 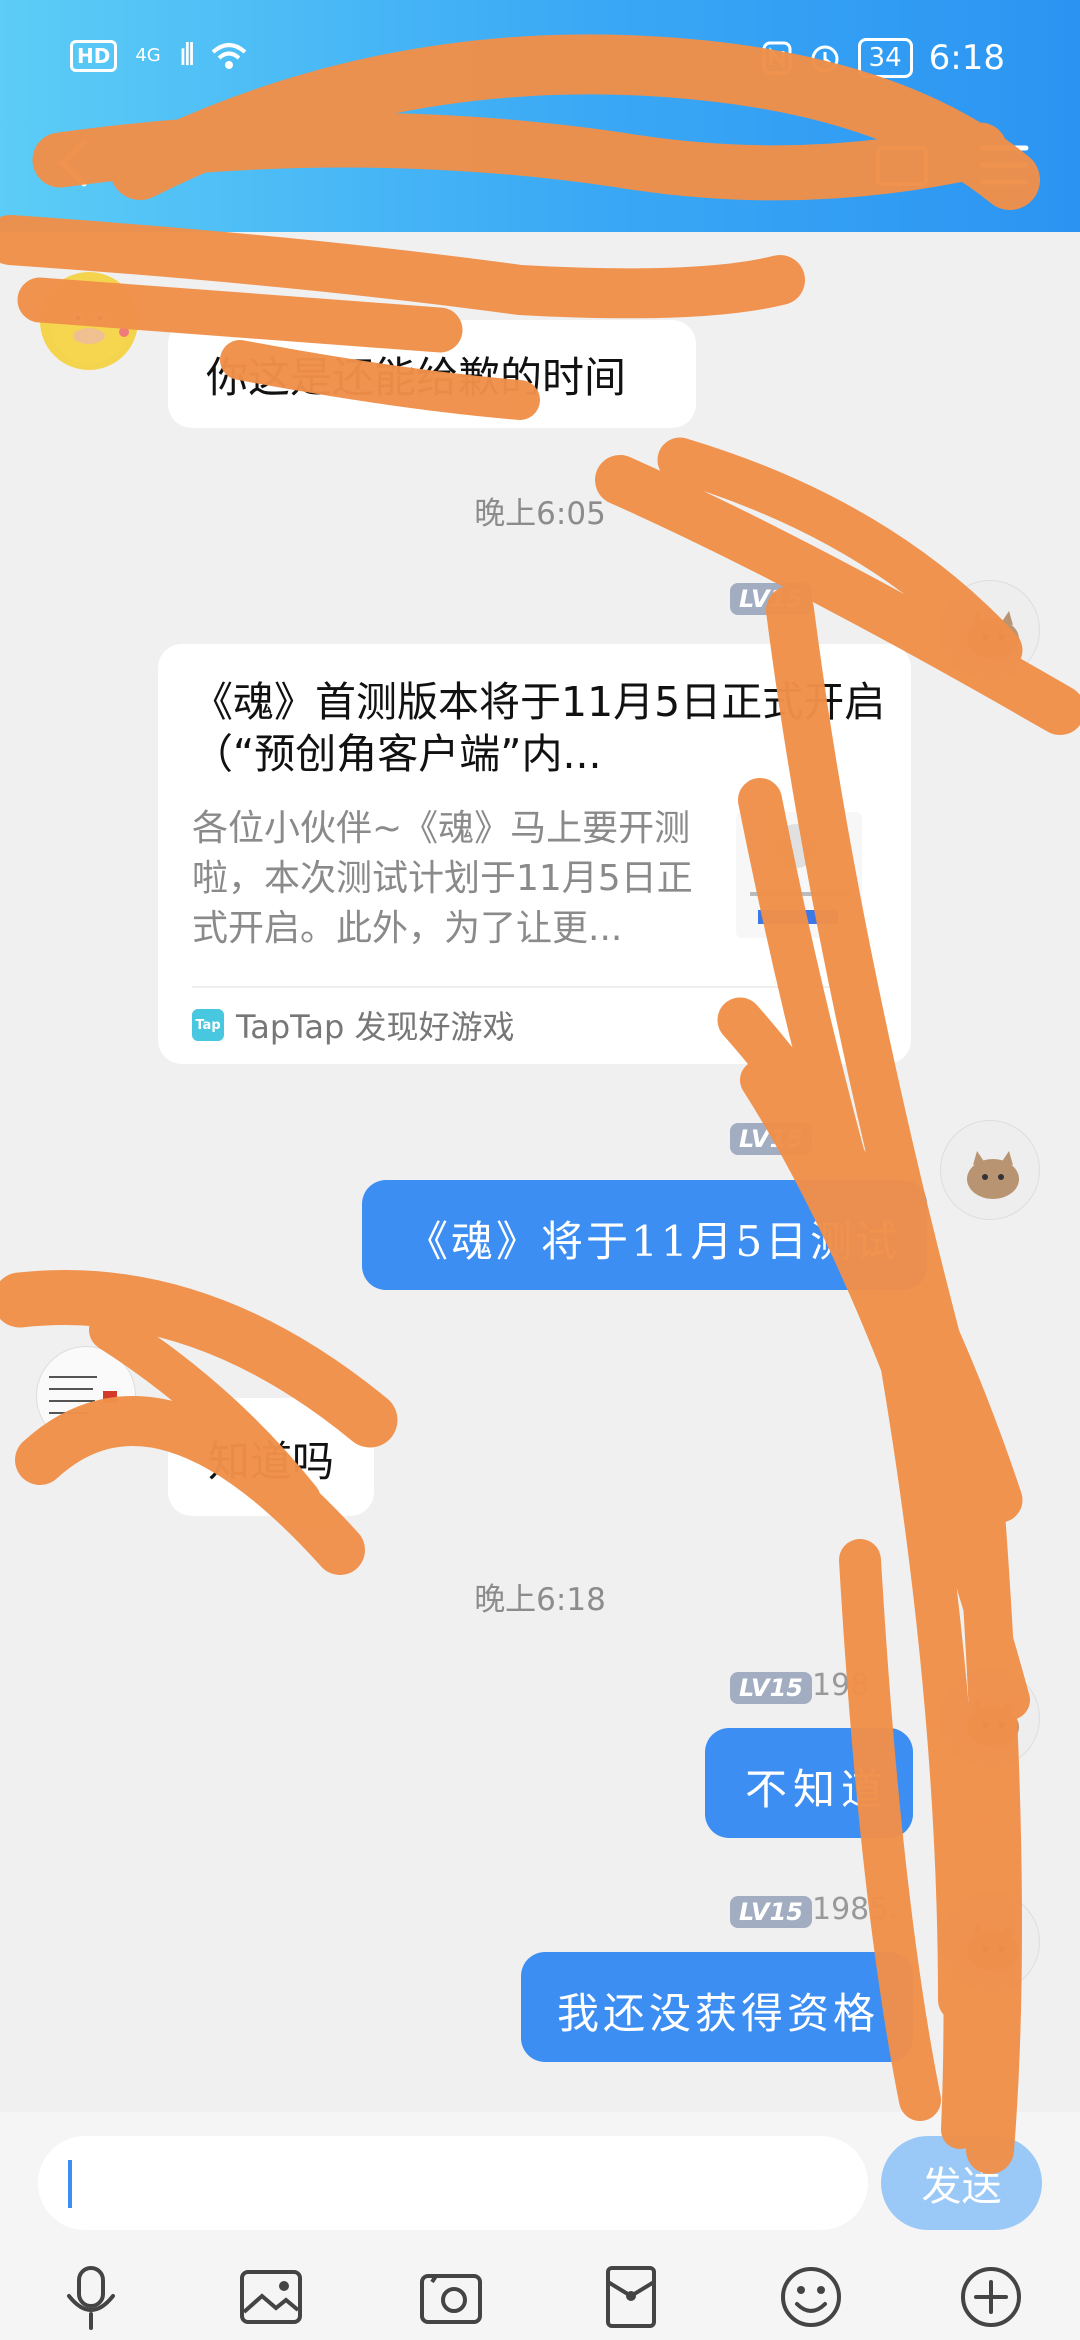 What do you see at coordinates (540, 1600) in the screenshot?
I see `timestamp: 晚上6:18` at bounding box center [540, 1600].